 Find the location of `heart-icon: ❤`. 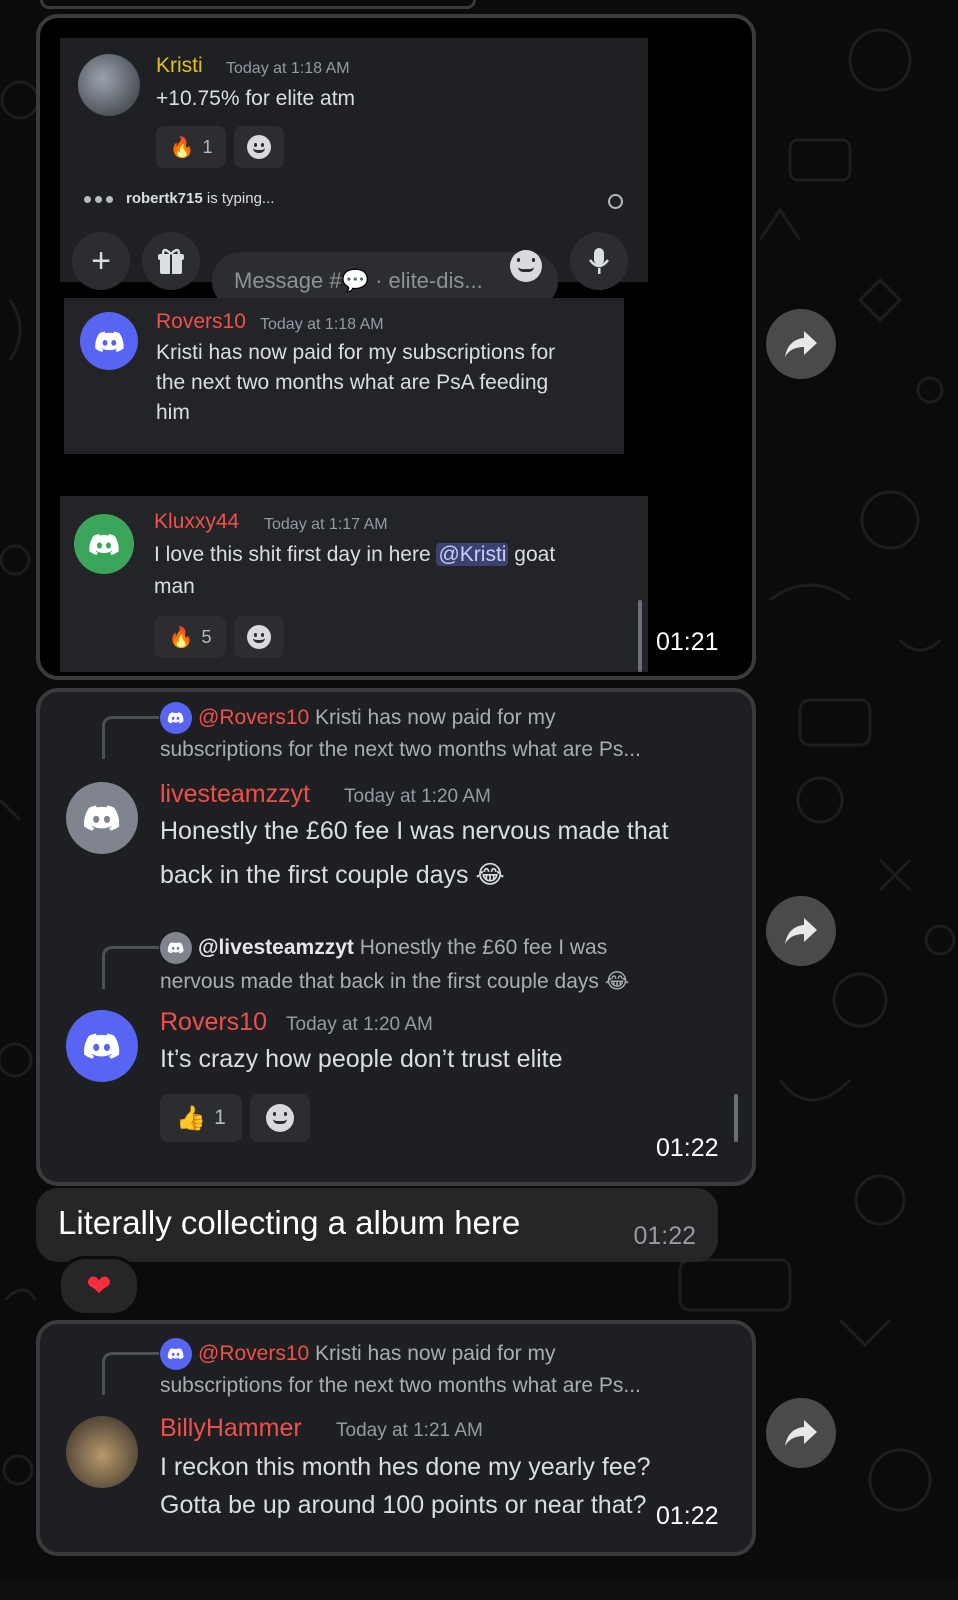

heart-icon: ❤ is located at coordinates (99, 1286).